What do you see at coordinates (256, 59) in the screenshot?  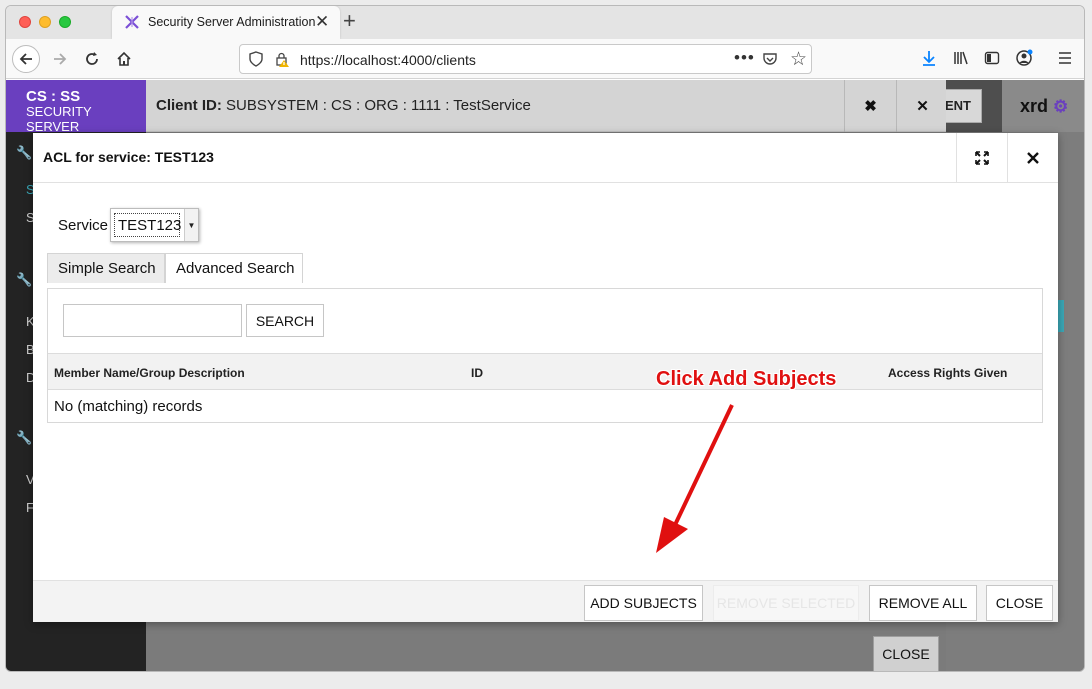 I see `shield-icon` at bounding box center [256, 59].